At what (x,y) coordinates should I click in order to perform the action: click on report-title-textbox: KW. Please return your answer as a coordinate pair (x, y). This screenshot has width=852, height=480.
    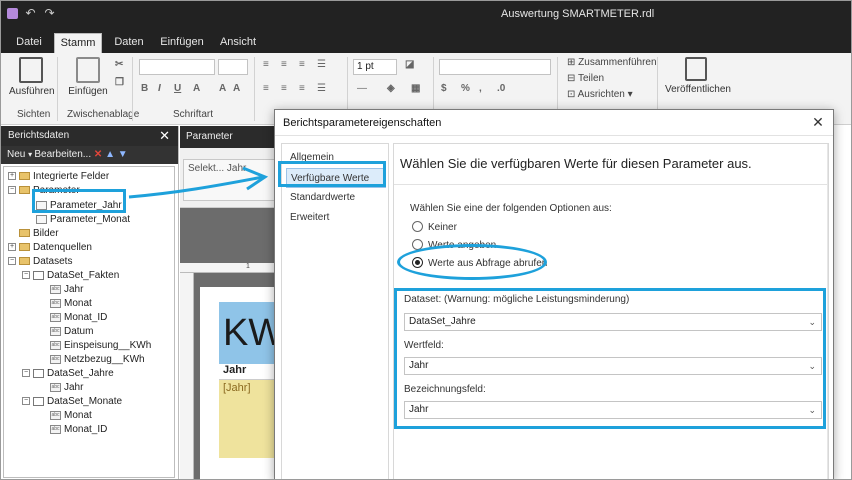
    Looking at the image, I should click on (250, 333).